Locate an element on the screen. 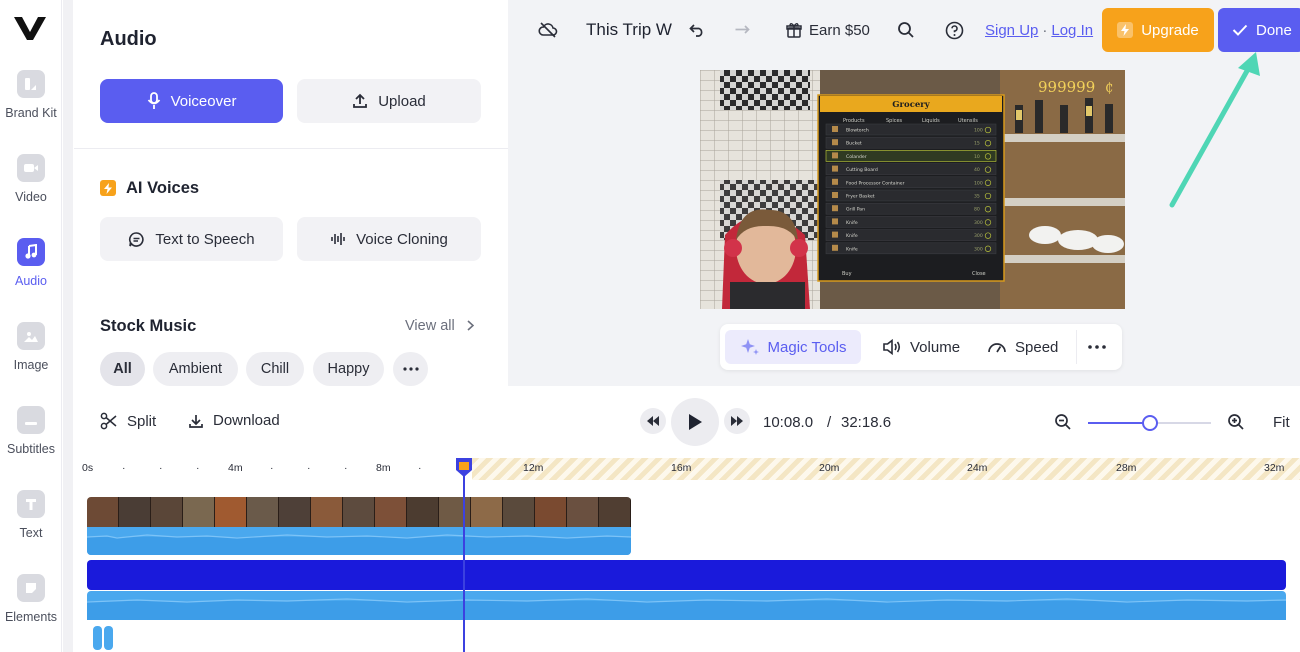 Image resolution: width=1300 pixels, height=652 pixels. upgrade-button: Upgrade is located at coordinates (1158, 30).